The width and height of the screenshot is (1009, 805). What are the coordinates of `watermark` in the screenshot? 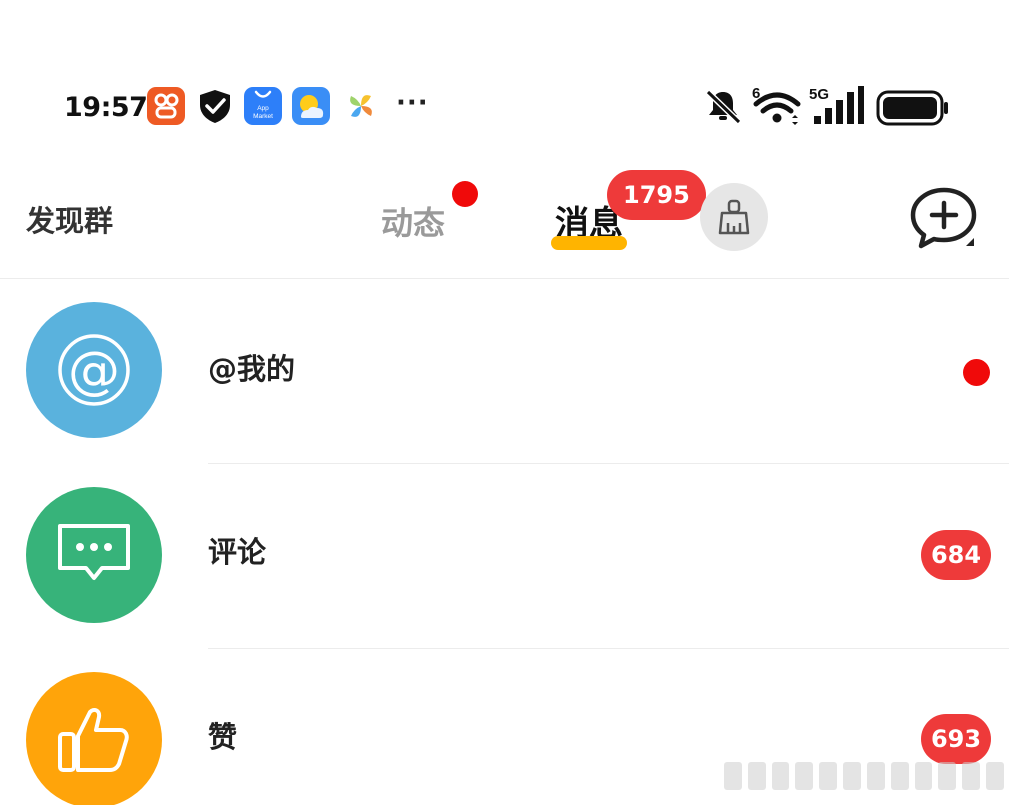 It's located at (864, 780).